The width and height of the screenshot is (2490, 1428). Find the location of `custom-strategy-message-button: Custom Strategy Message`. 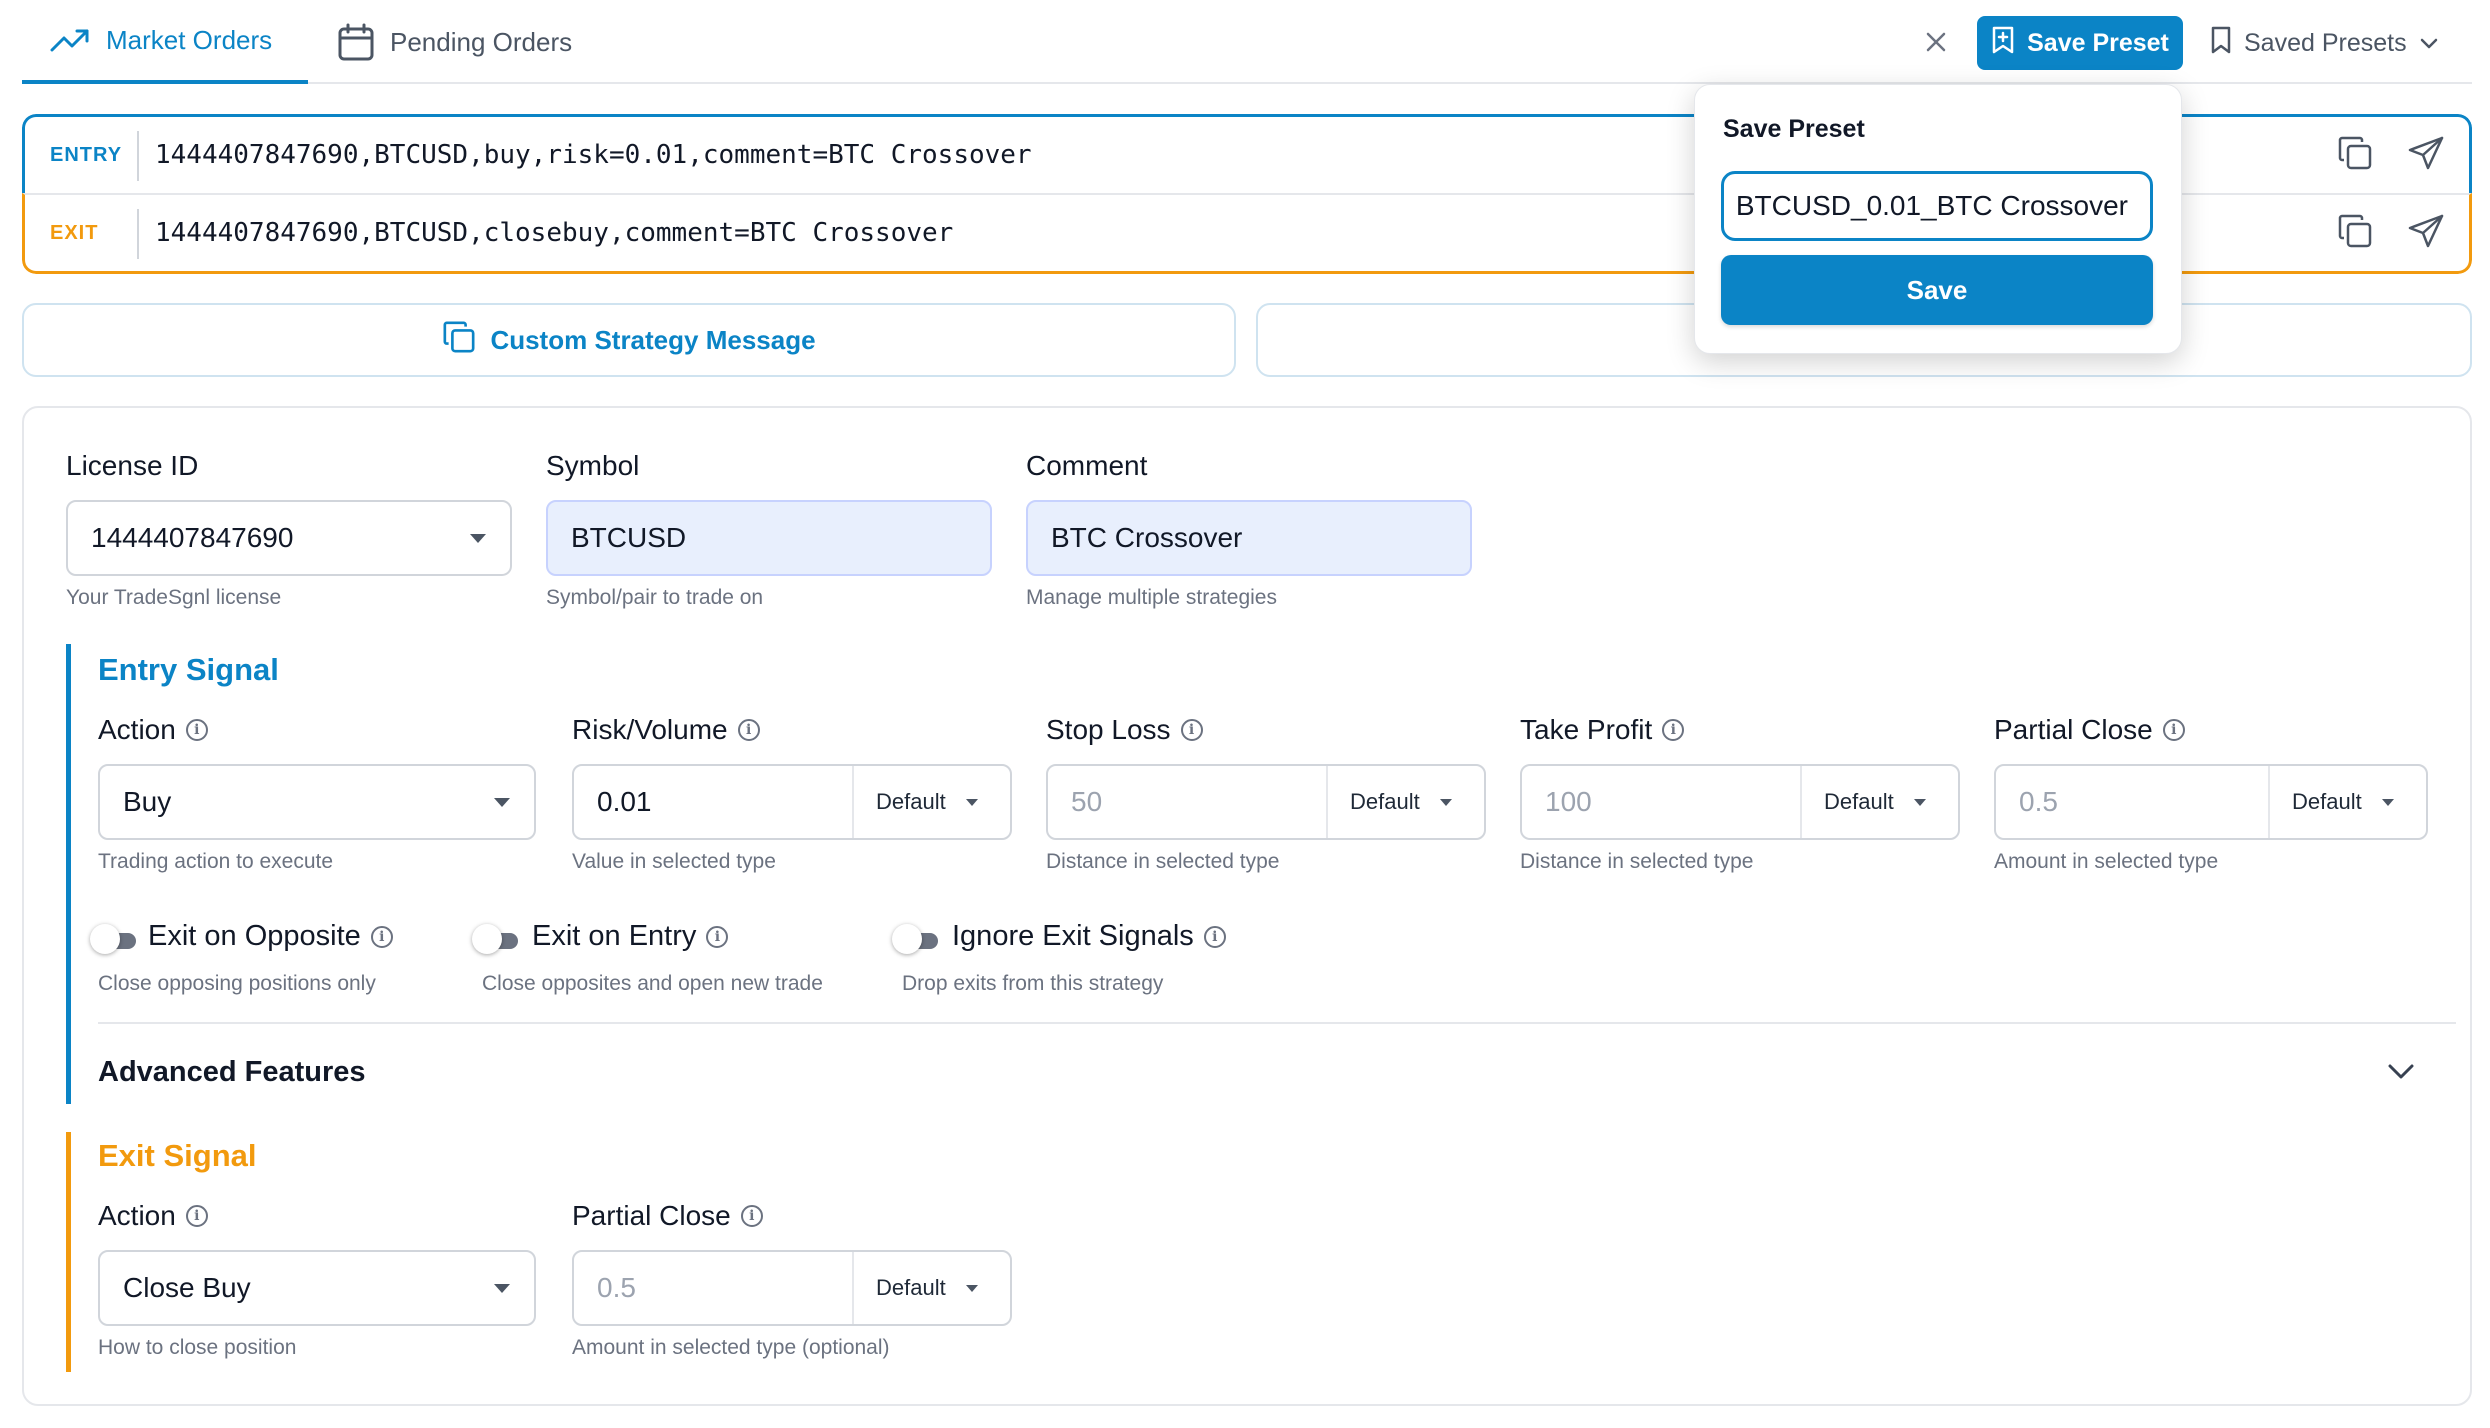

custom-strategy-message-button: Custom Strategy Message is located at coordinates (629, 340).